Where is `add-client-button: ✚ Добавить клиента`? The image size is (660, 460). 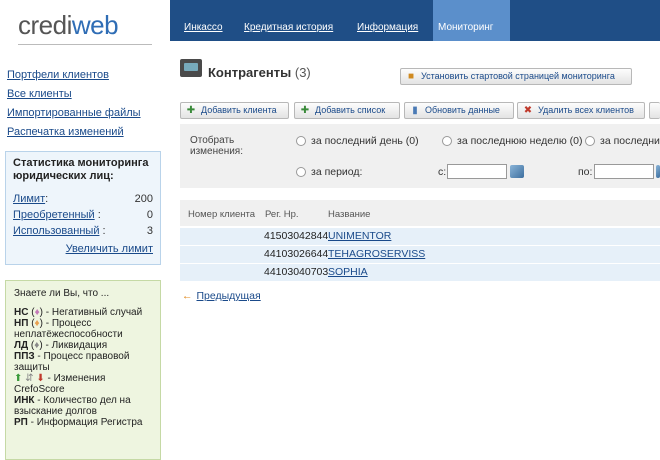
add-client-button: ✚ Добавить клиента is located at coordinates (234, 110).